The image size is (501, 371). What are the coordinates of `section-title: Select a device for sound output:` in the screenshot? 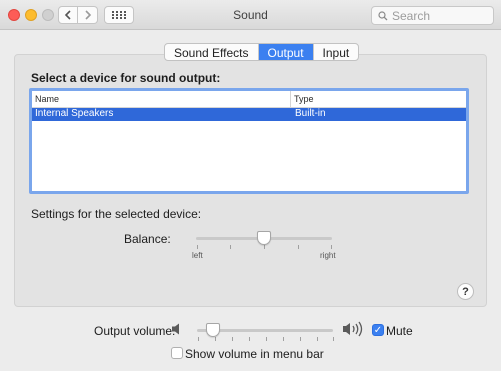 It's located at (126, 78).